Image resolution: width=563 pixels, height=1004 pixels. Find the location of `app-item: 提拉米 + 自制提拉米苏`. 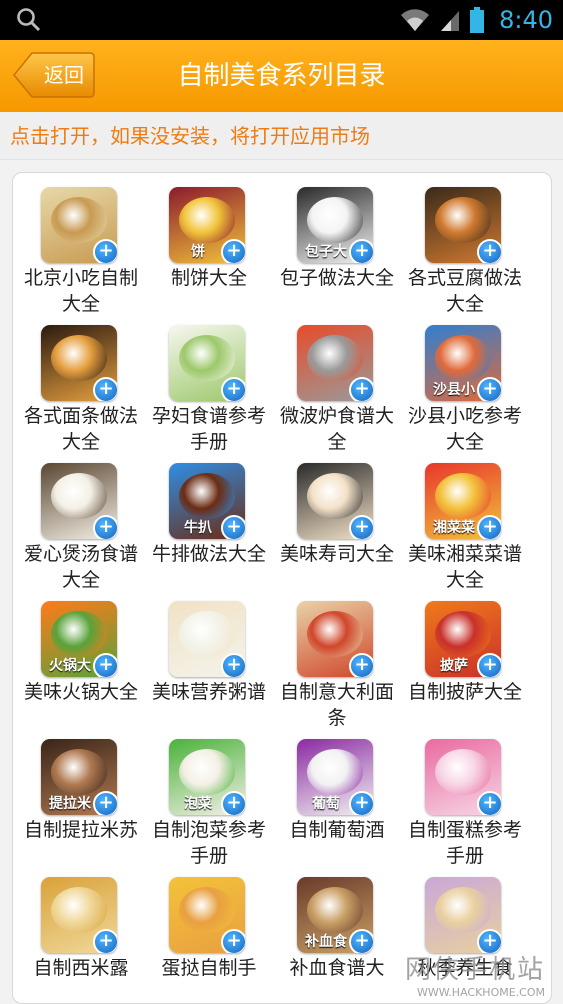

app-item: 提拉米 + 自制提拉米苏 is located at coordinates (81, 806).